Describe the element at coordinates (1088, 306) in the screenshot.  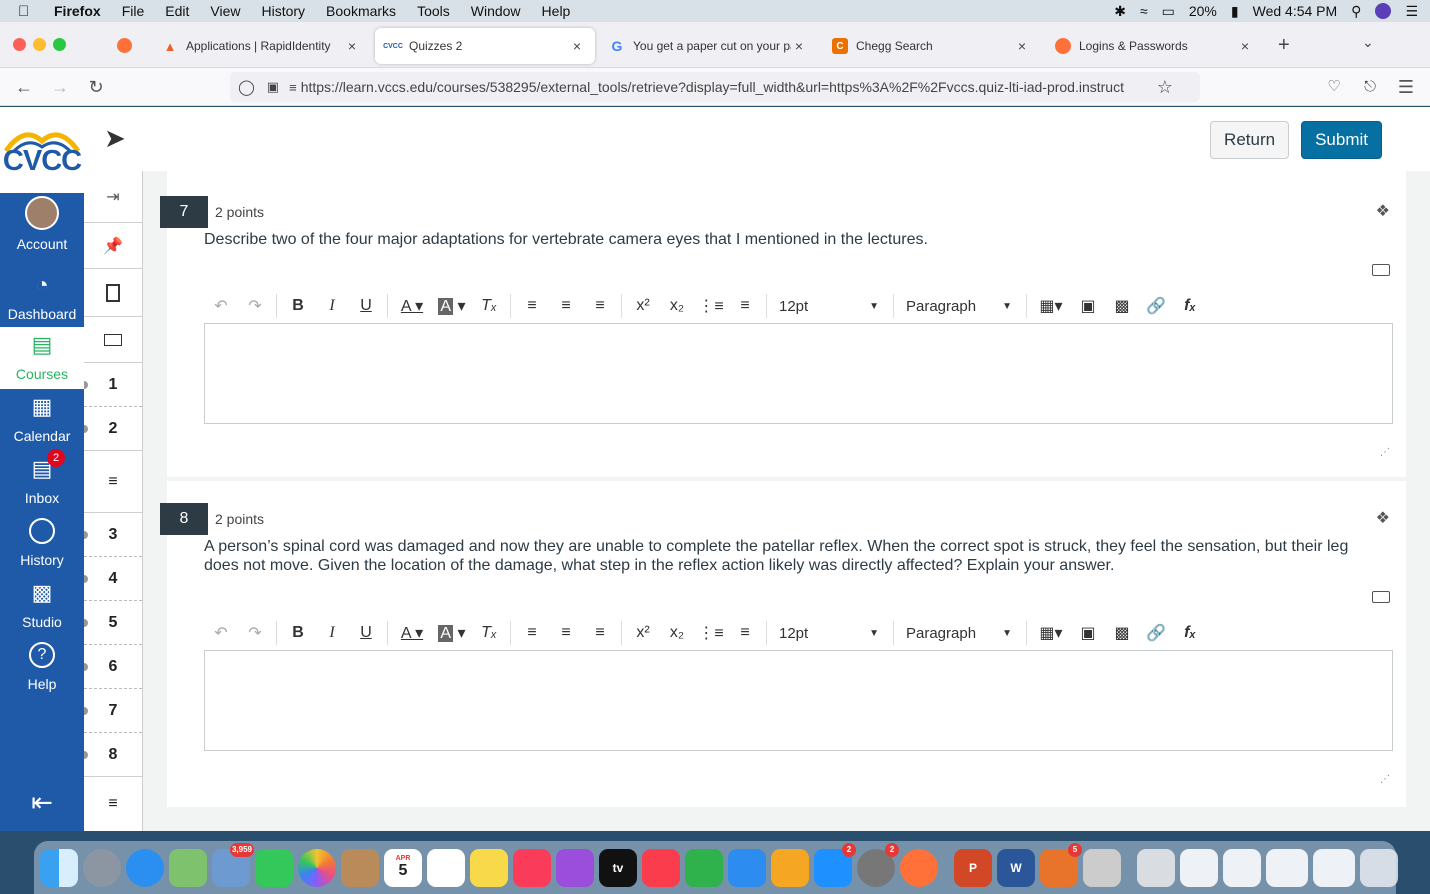
I see `image-icon: ▣` at that location.